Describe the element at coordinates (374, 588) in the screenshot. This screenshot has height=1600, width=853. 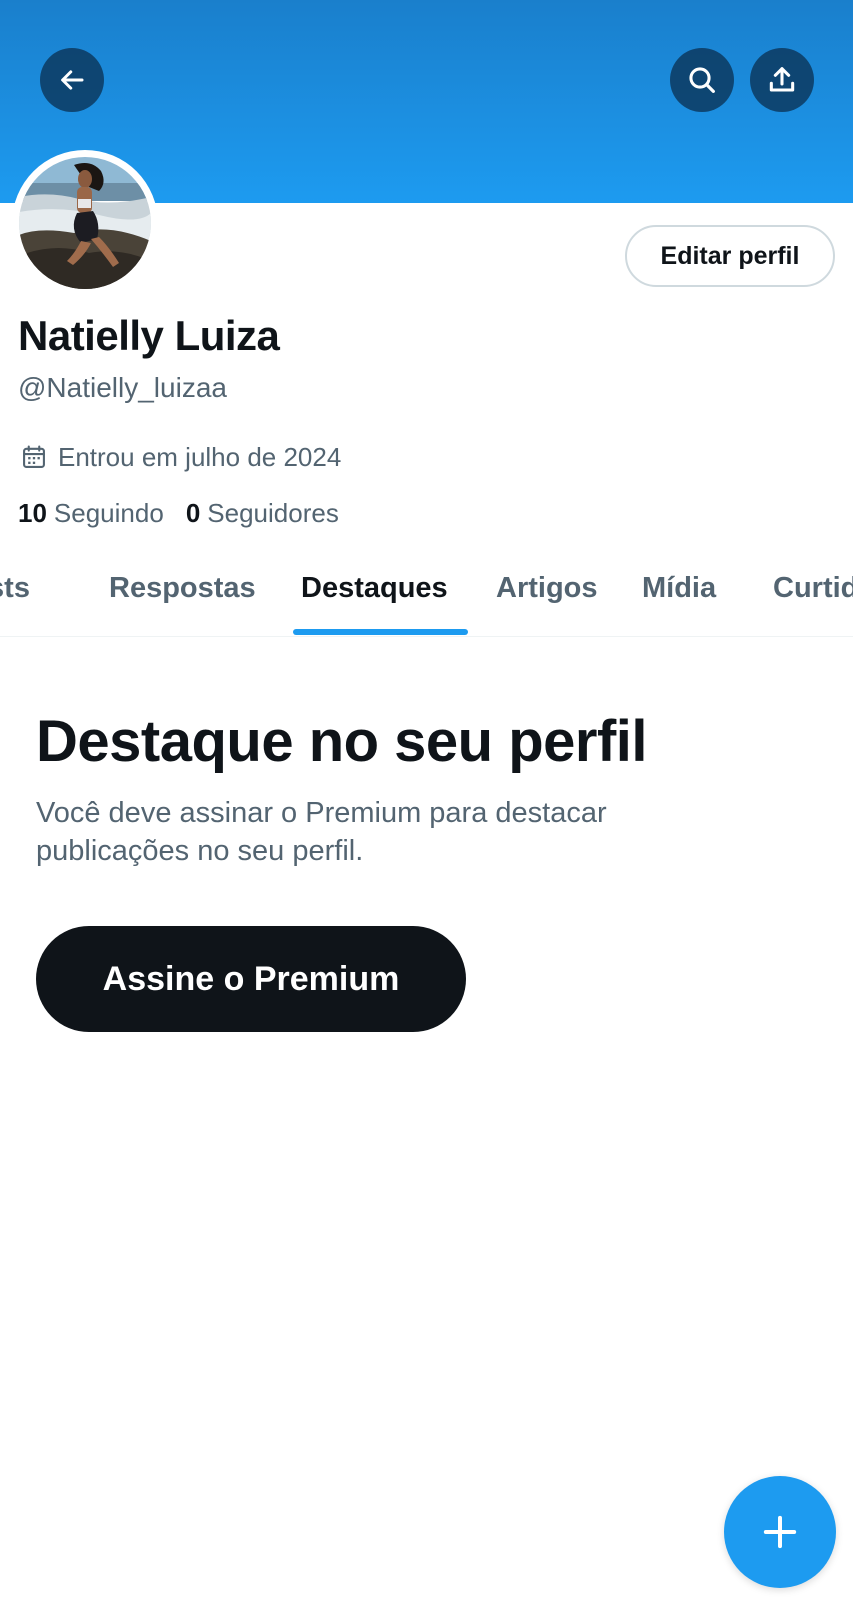
I see `tab-destaques: Destaques` at that location.